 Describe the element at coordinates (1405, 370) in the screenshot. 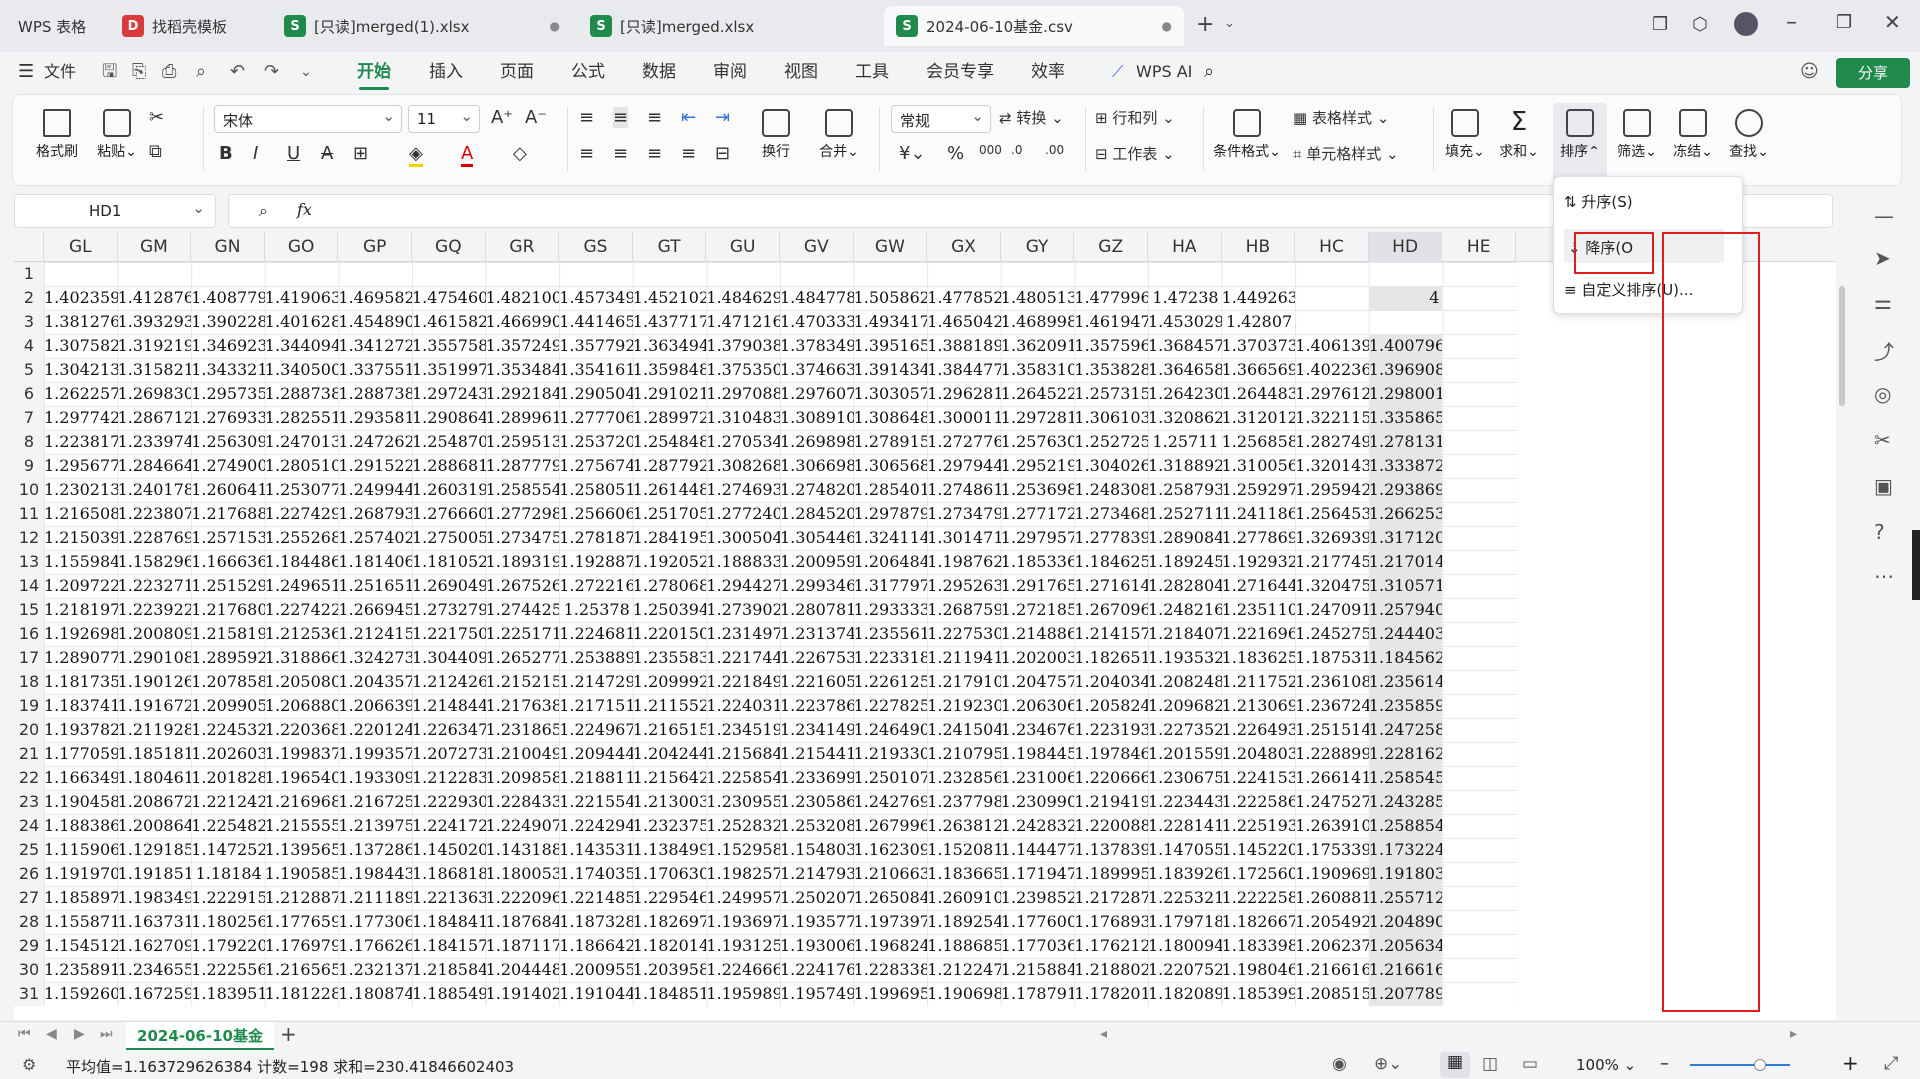

I see `table-cell: 1.3969081` at that location.